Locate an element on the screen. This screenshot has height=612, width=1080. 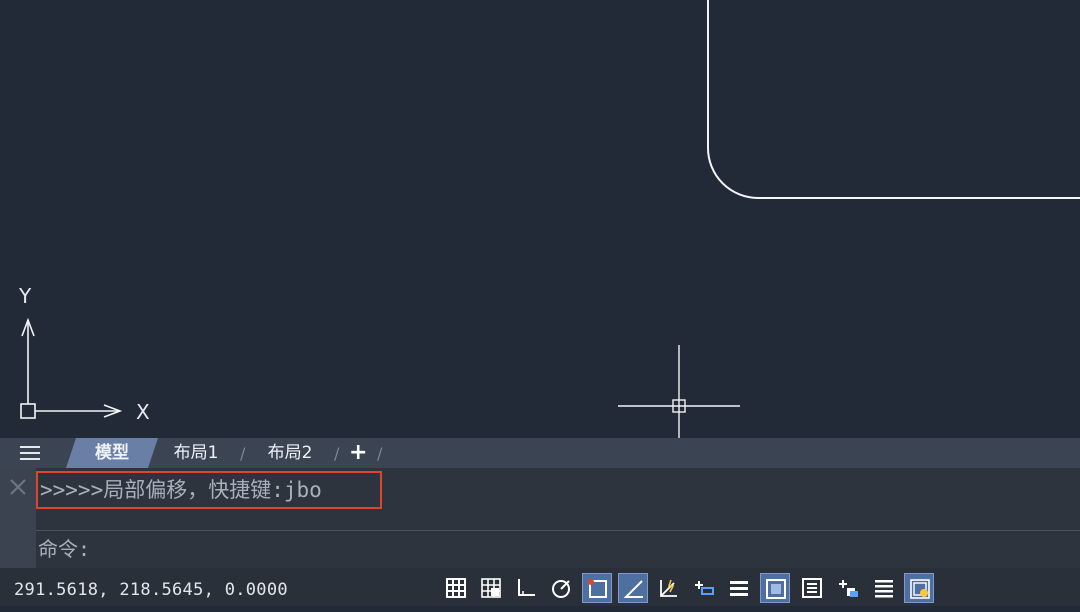
ucs-icon is located at coordinates (71, 368).